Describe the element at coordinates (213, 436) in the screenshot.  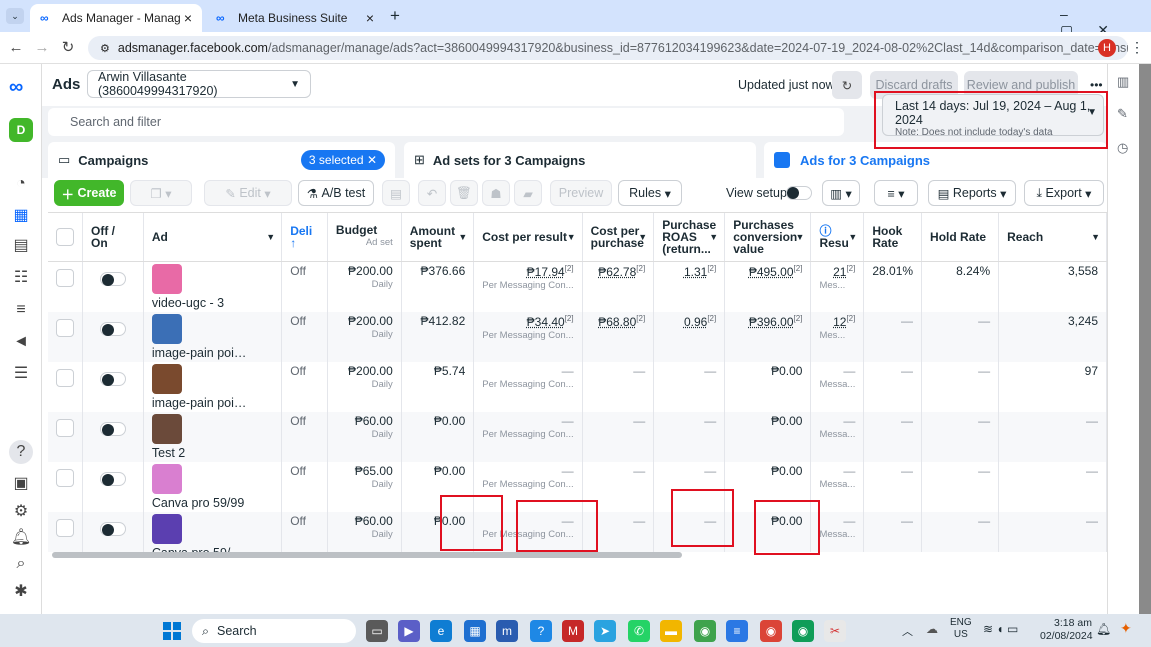
I see `ad-cell: Test 2` at that location.